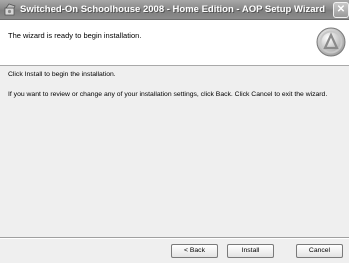  I want to click on install-button: Install, so click(250, 251).